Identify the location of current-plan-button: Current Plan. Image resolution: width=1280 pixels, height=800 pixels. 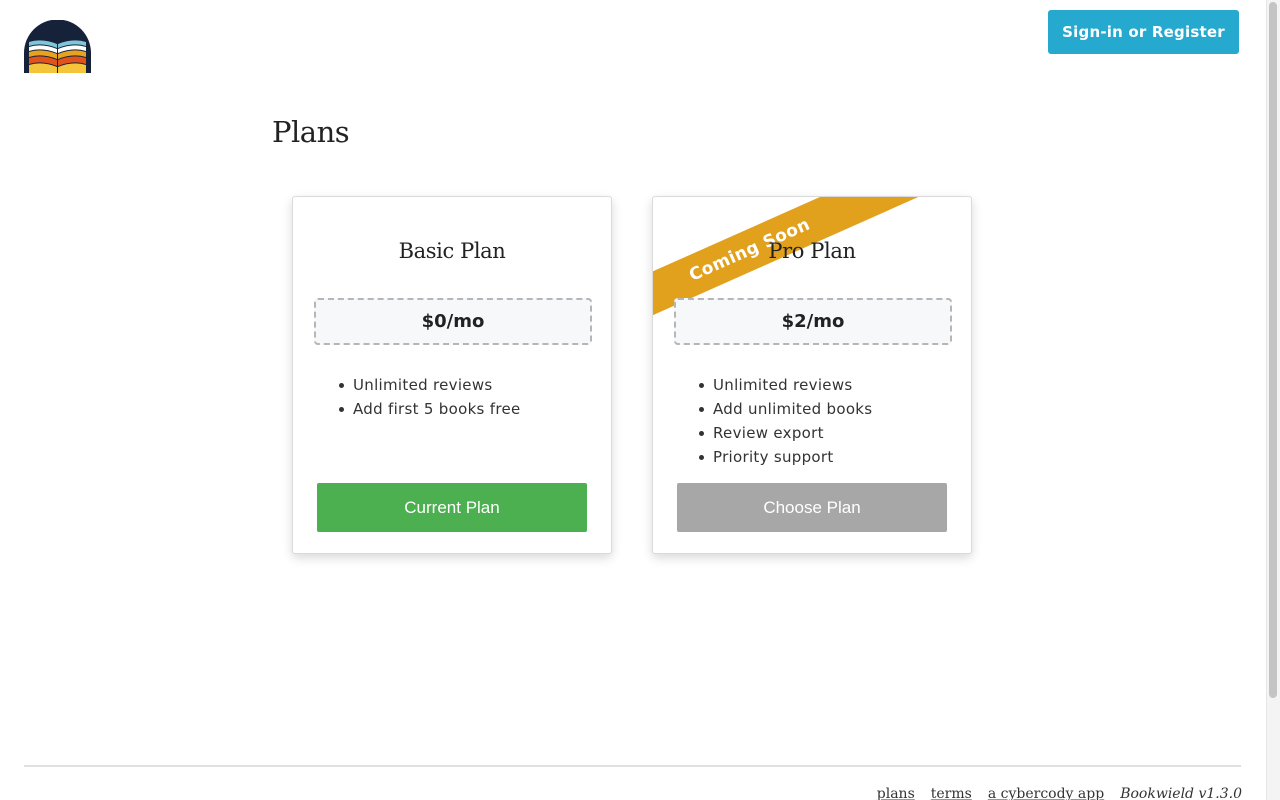
(452, 507).